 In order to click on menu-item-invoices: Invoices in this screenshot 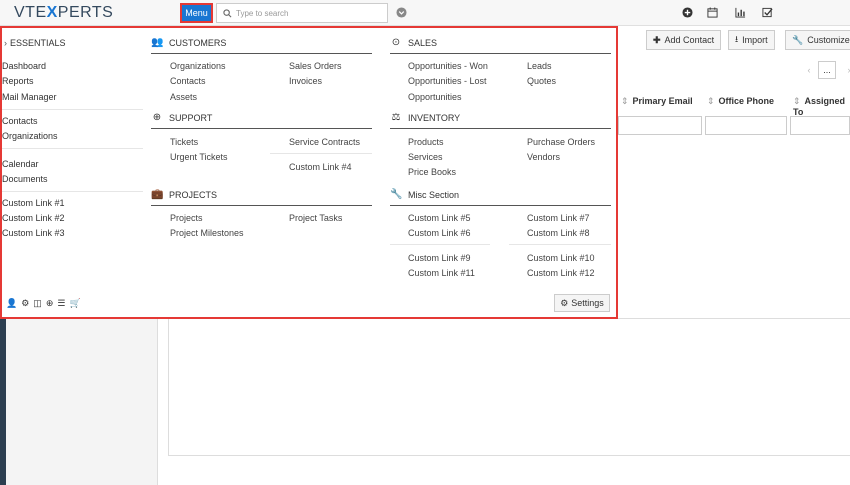, I will do `click(305, 81)`.